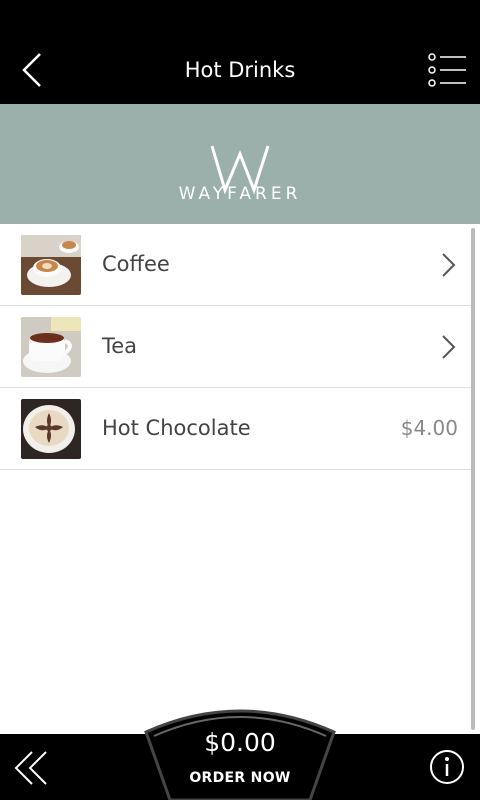 The height and width of the screenshot is (800, 480). I want to click on top-bar: Hot Drinks, so click(240, 70).